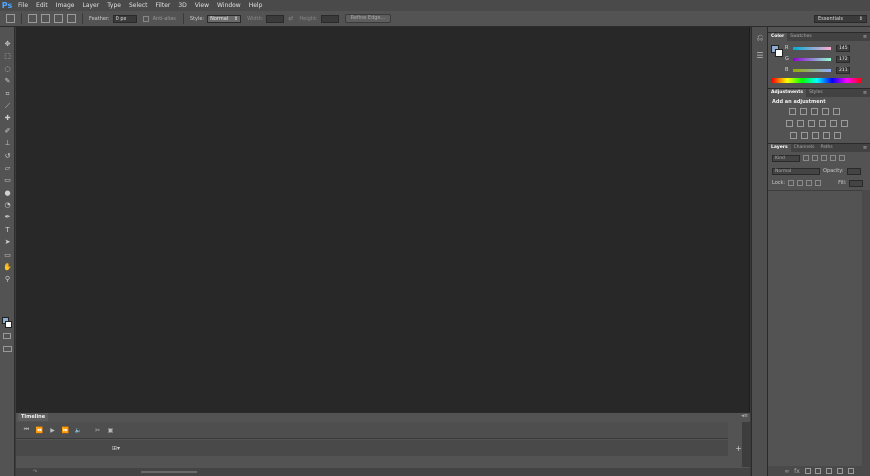  I want to click on menu-type: Type, so click(114, 5).